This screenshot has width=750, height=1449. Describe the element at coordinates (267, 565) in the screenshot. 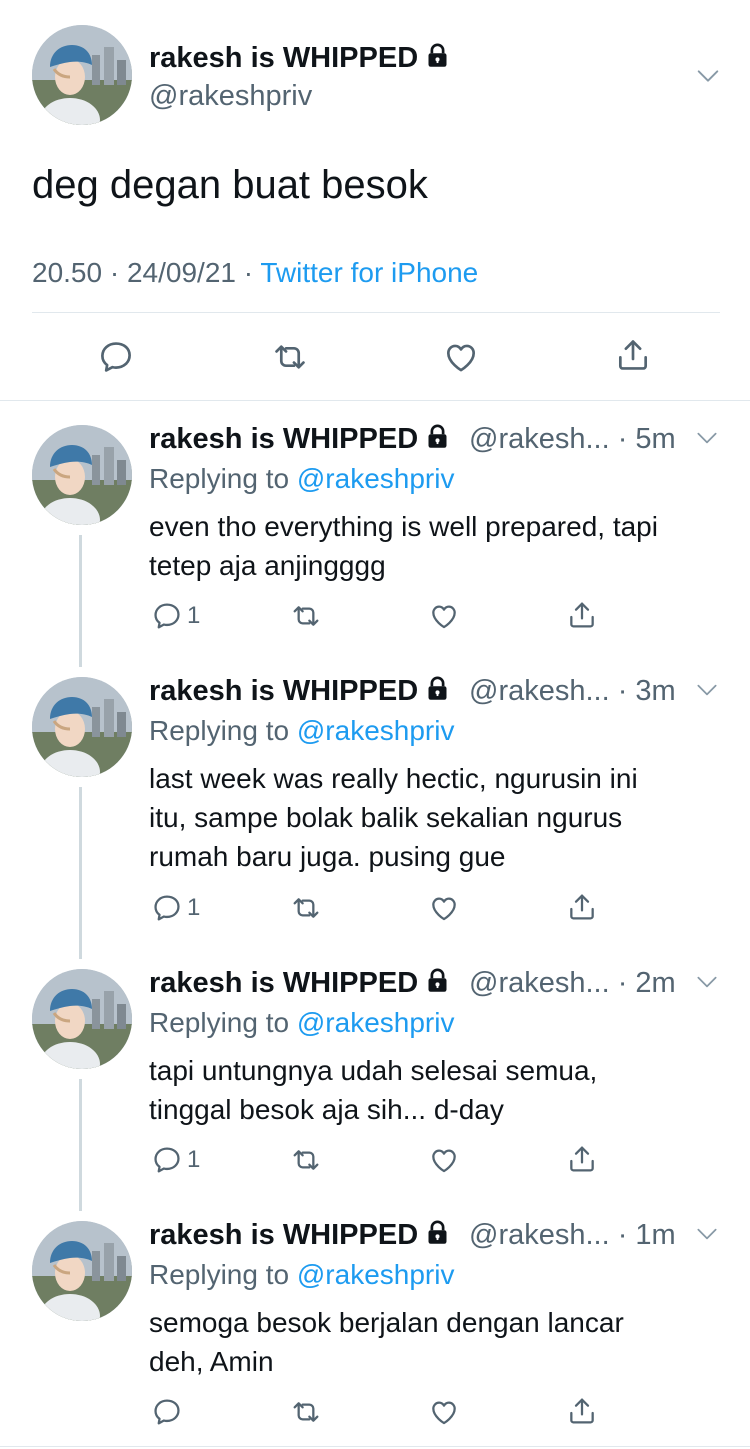

I see `text-line: tetep aja anjingggg` at that location.